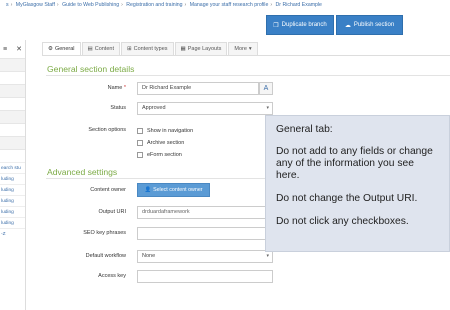 This screenshot has width=450, height=310. I want to click on section-divider, so click(248, 75).